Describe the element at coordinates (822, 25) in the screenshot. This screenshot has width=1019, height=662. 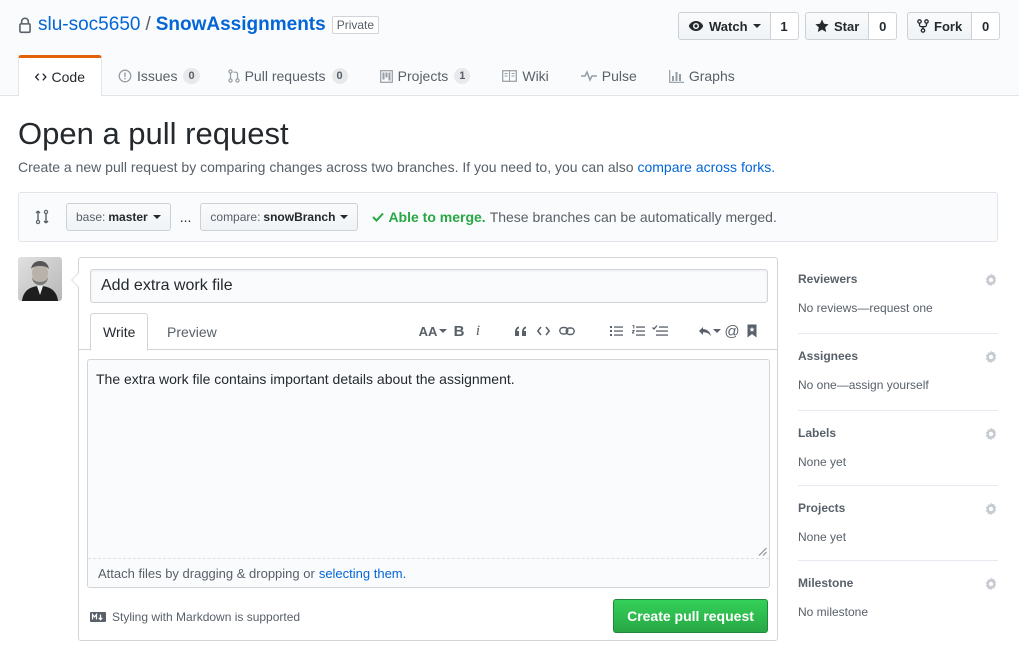
I see `star-icon` at that location.